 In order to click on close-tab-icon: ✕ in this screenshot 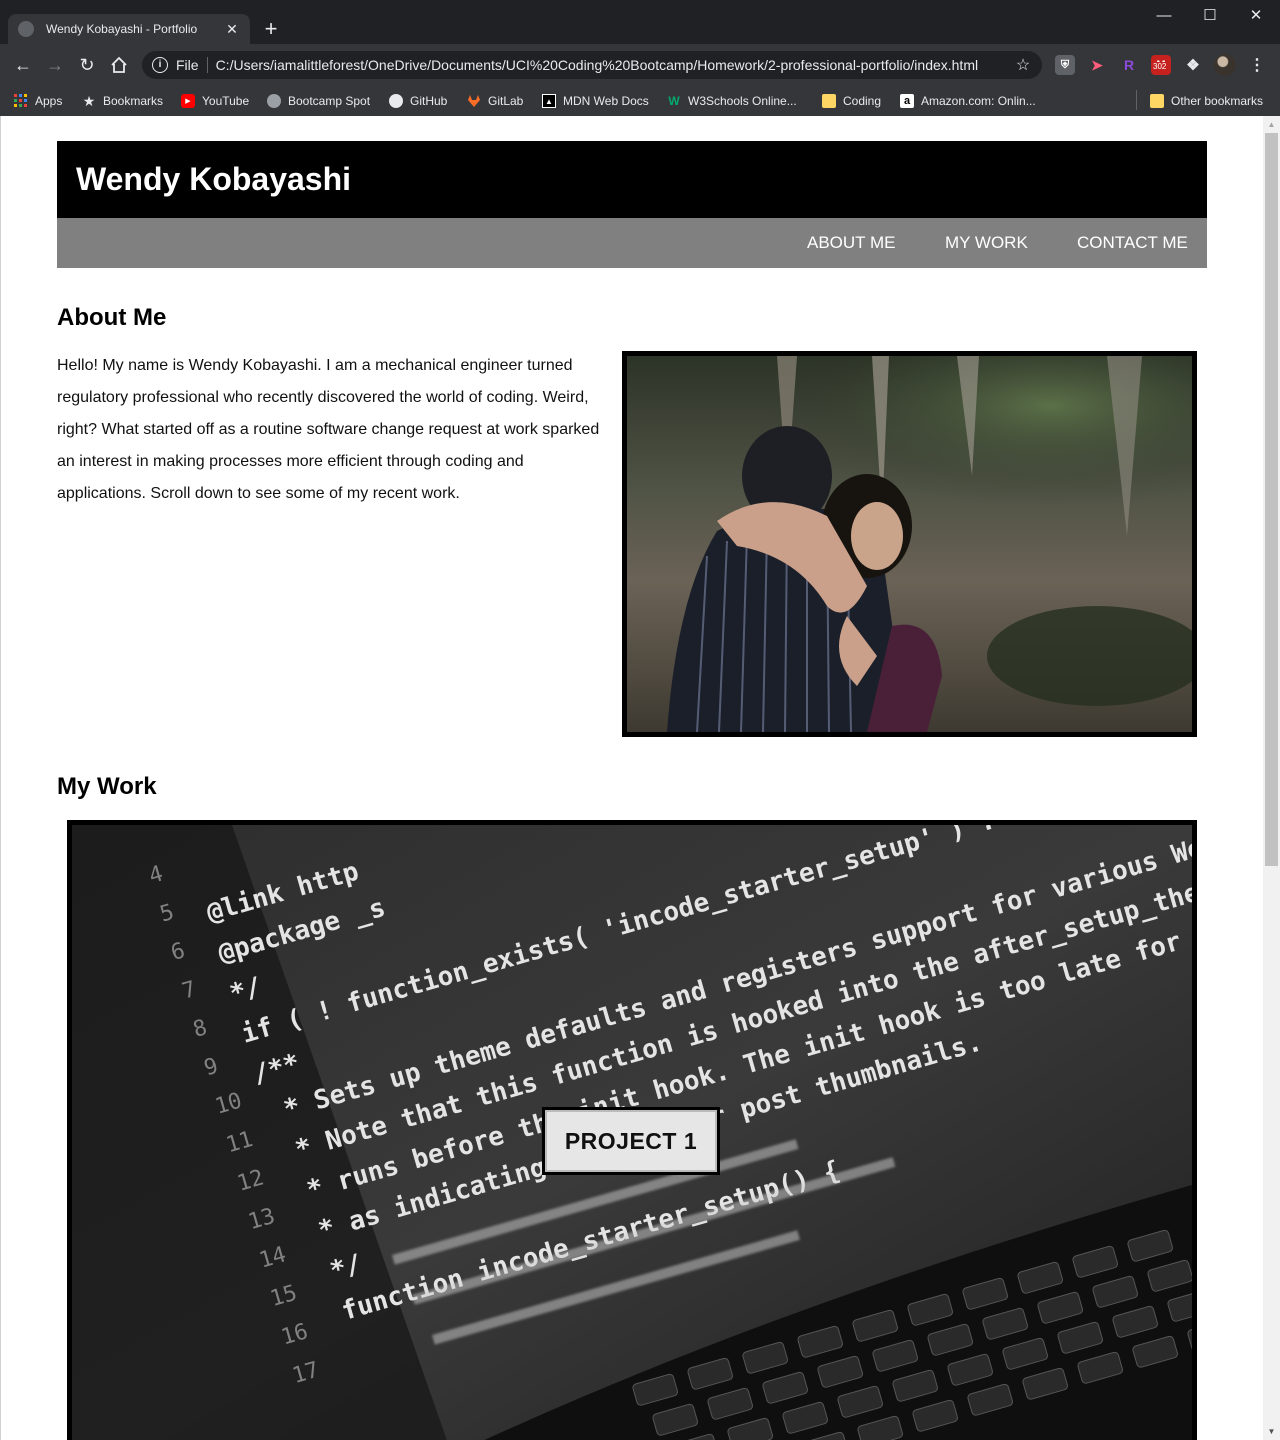, I will do `click(232, 29)`.